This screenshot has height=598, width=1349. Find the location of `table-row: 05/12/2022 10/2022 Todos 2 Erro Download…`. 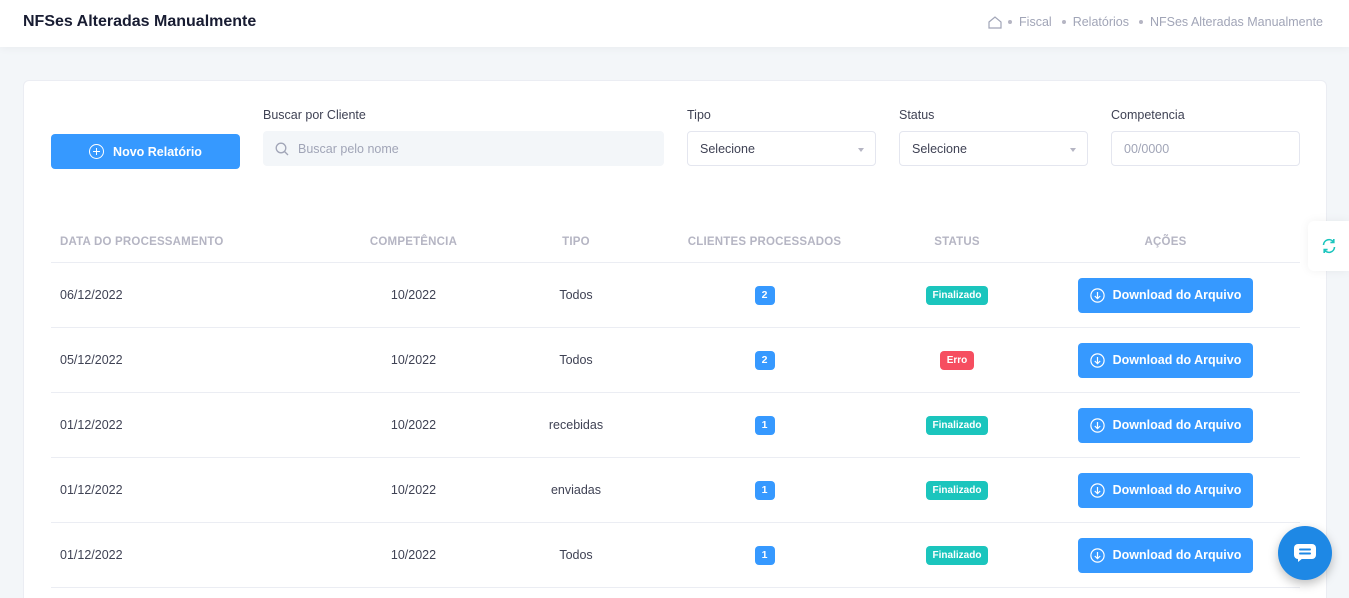

table-row: 05/12/2022 10/2022 Todos 2 Erro Download… is located at coordinates (675, 360).